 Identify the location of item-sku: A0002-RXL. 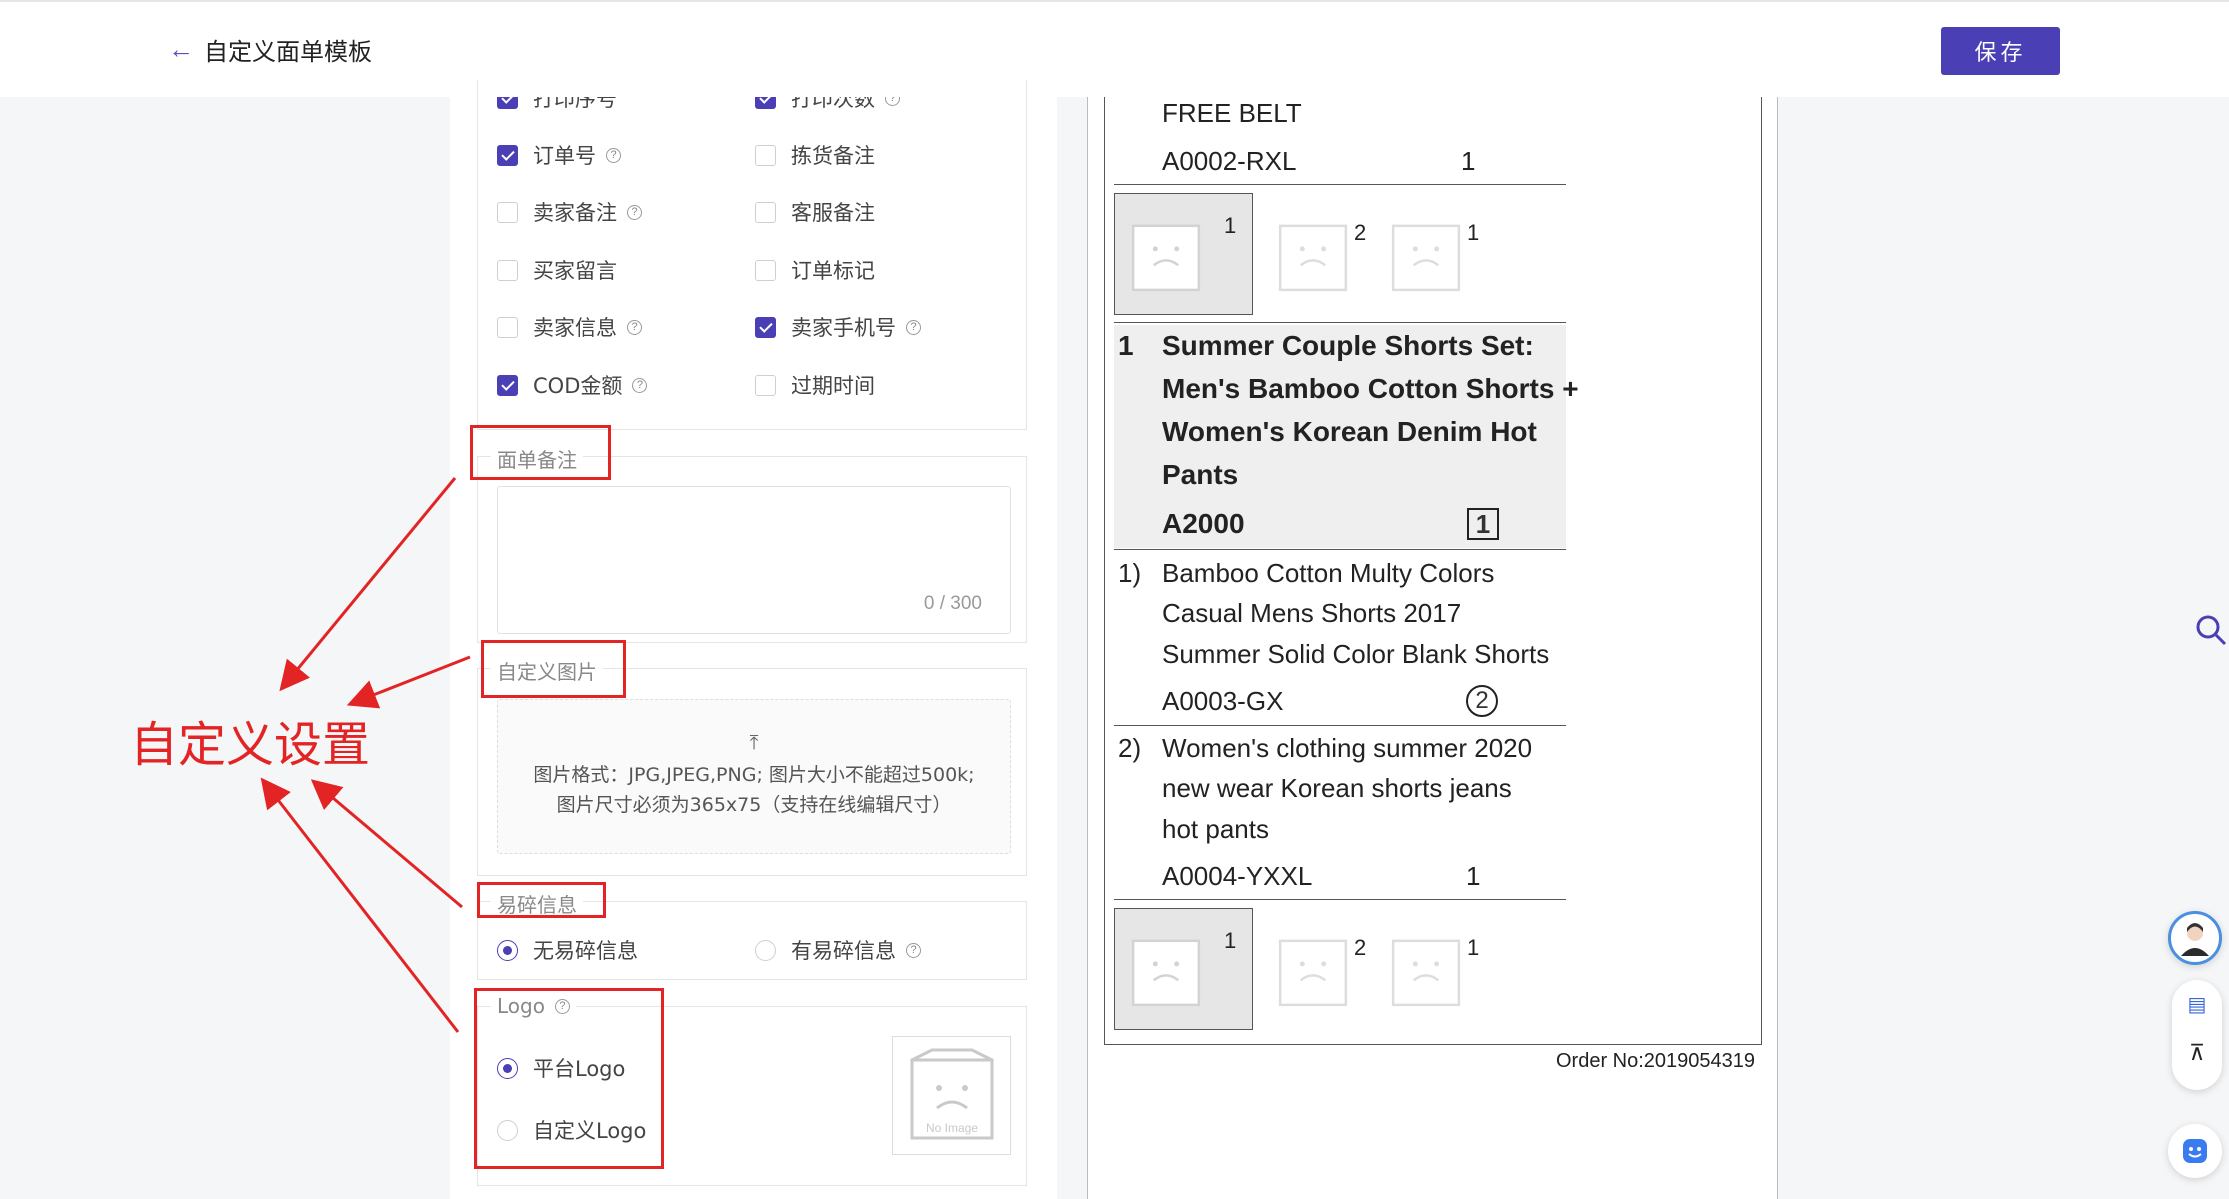
(1229, 161).